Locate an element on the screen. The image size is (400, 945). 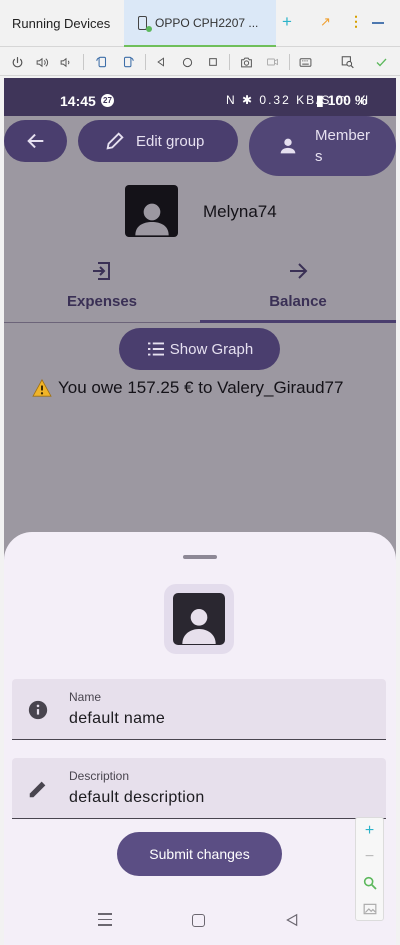
owe-text: You owe 157.25 € to Valery_Giraud77 is located at coordinates (201, 387).